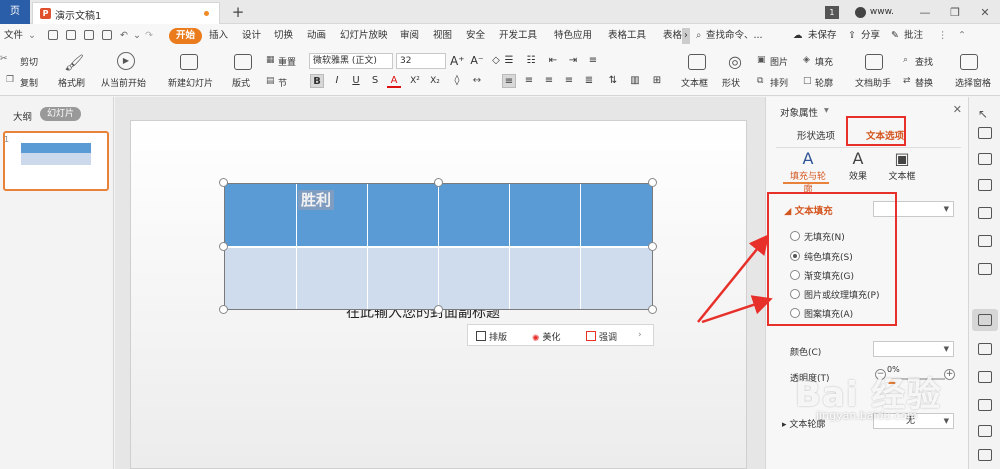 The image size is (1000, 469). Describe the element at coordinates (731, 82) in the screenshot. I see `shape-button: 形状` at that location.